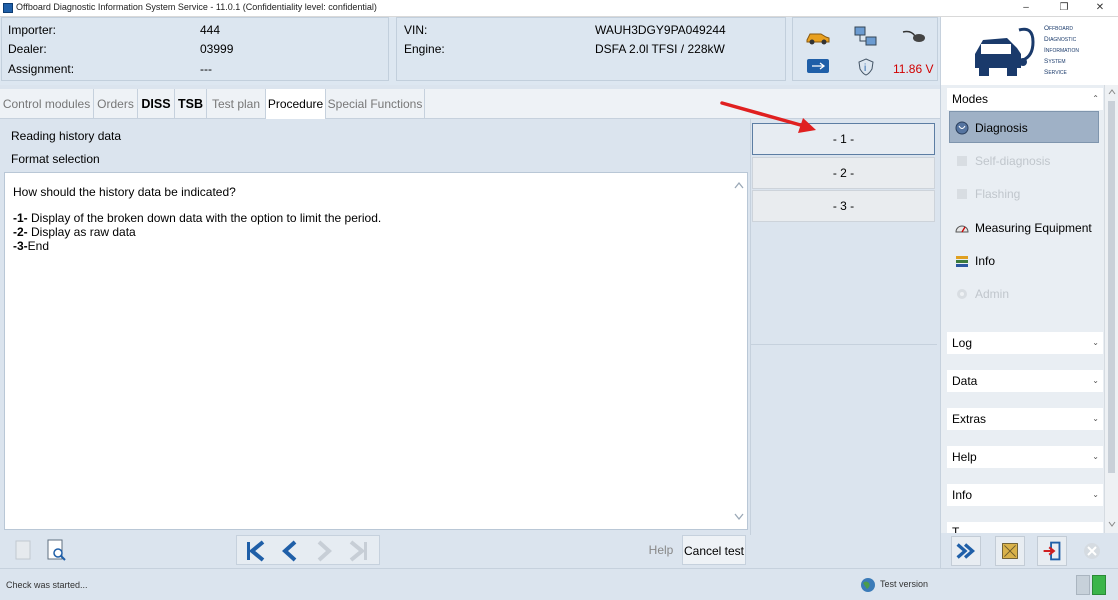  I want to click on last-step-icon, so click(358, 551).